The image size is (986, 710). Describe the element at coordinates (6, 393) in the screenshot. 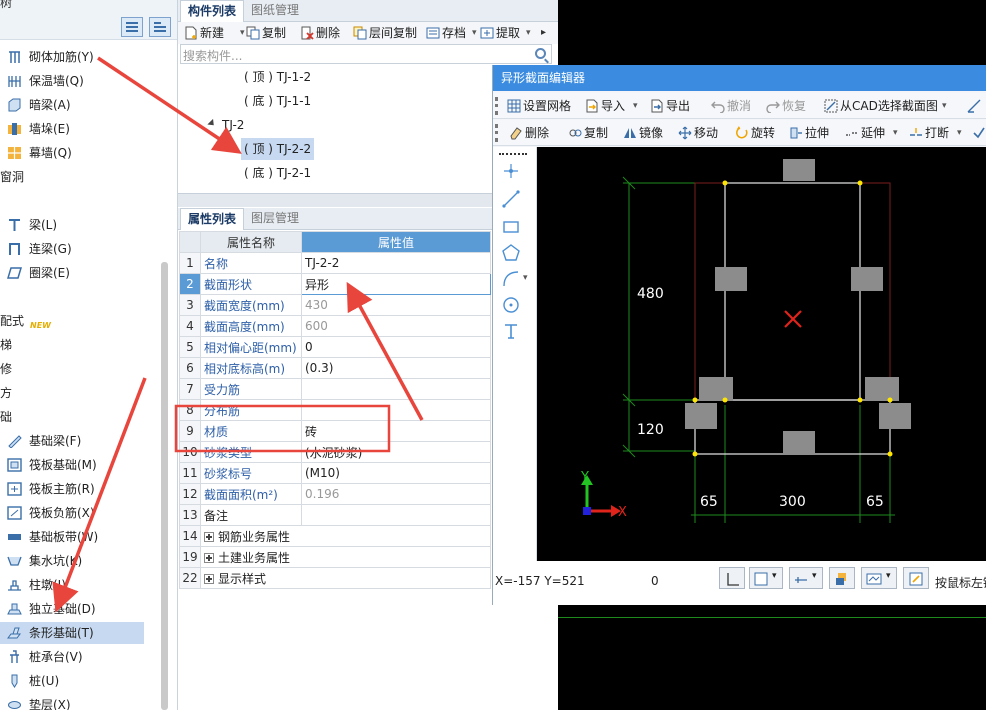

I see `tree-group-earthwork: 方` at that location.